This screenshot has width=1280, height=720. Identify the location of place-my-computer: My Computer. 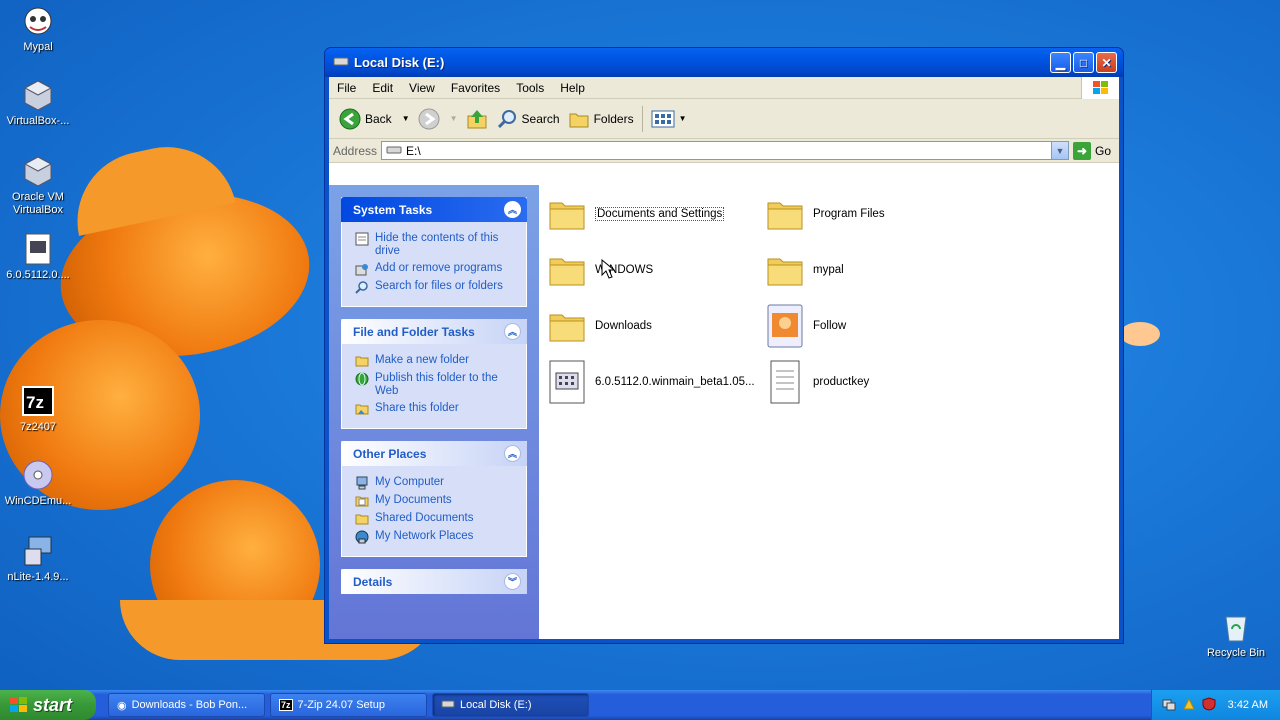
(436, 483).